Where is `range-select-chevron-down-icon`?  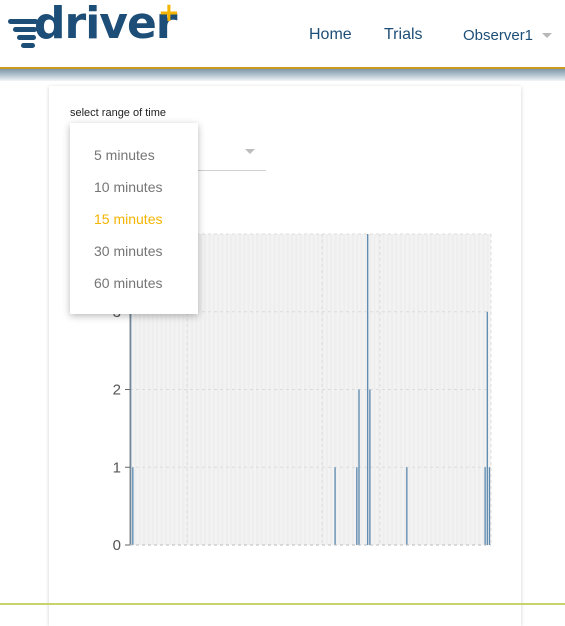 range-select-chevron-down-icon is located at coordinates (250, 151).